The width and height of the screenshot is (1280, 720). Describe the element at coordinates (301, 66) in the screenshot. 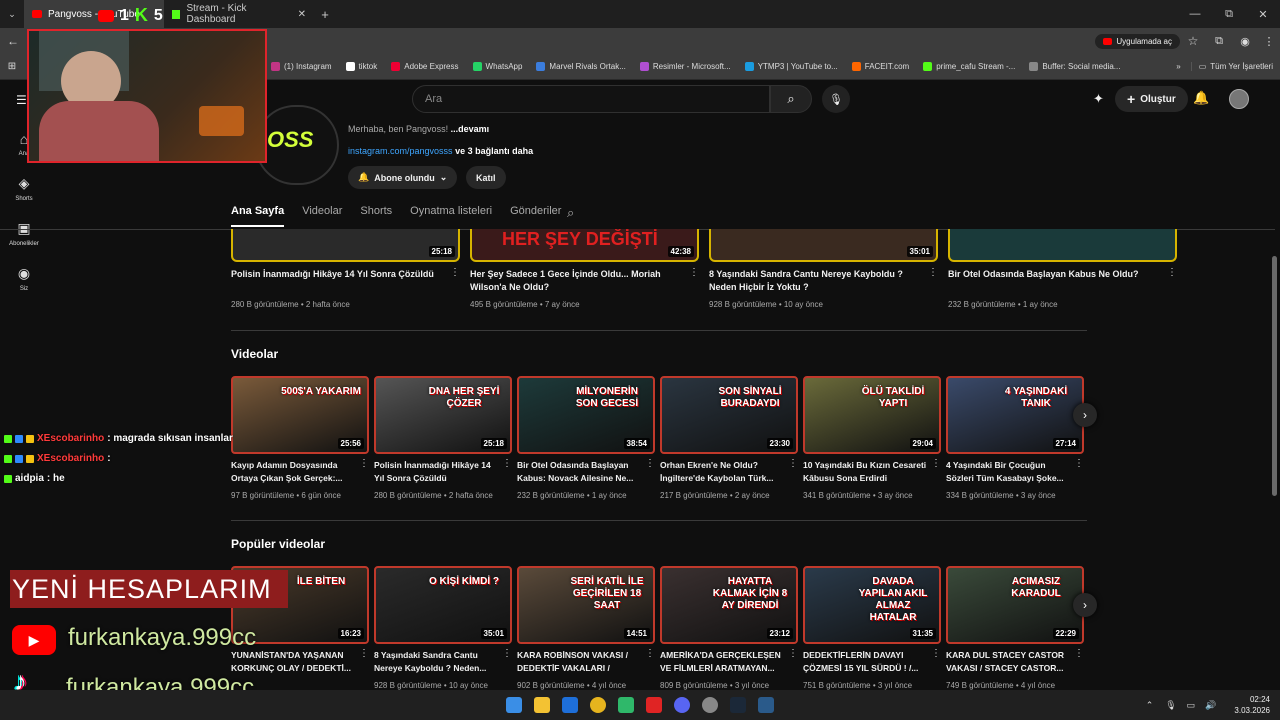

I see `bookmark-item: (1) Instagram` at that location.